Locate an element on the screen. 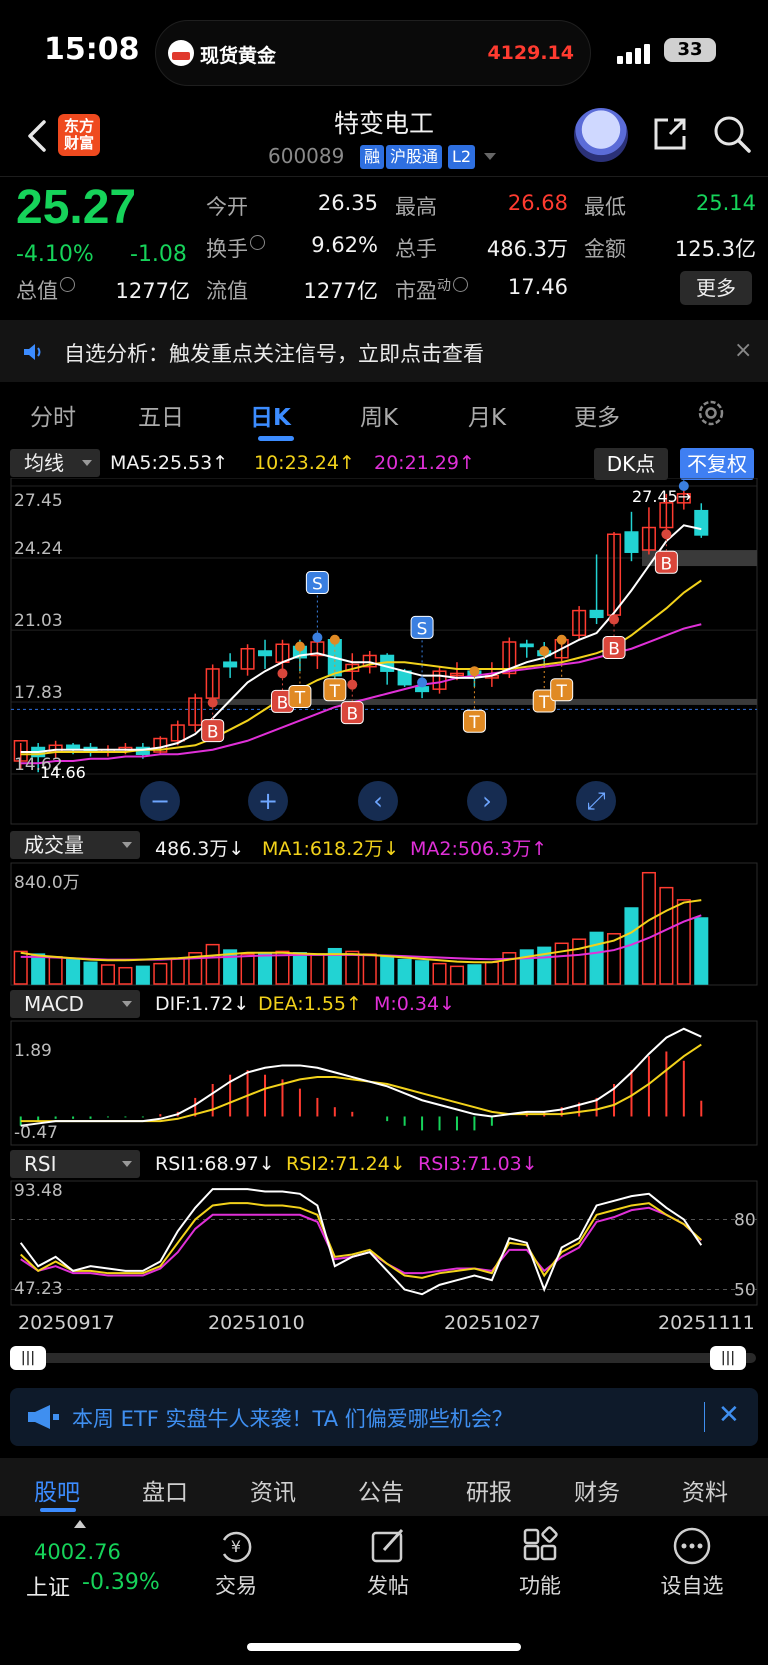  post-label: 发帖 is located at coordinates (388, 1585).